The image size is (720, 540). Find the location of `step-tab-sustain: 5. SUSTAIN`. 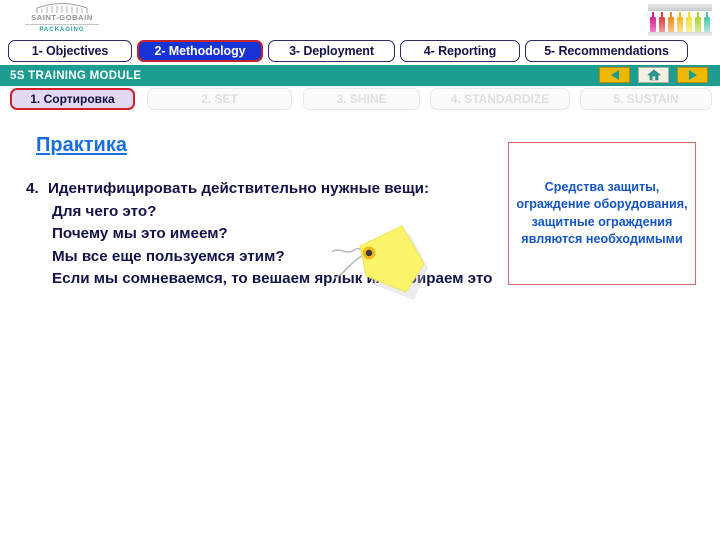

step-tab-sustain: 5. SUSTAIN is located at coordinates (646, 99).